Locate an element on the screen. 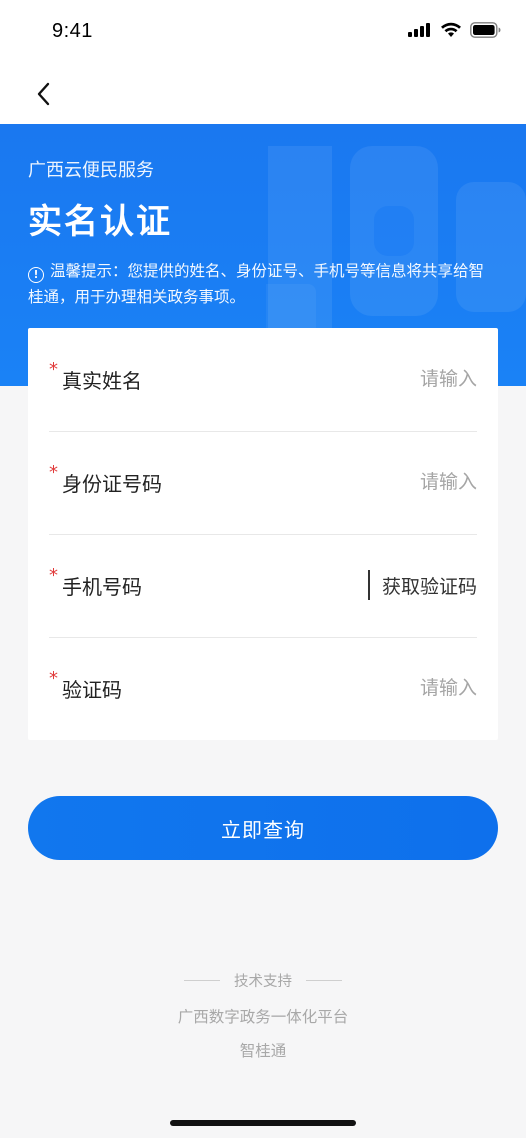 This screenshot has width=526, height=1138. phone-input is located at coordinates (293, 585).